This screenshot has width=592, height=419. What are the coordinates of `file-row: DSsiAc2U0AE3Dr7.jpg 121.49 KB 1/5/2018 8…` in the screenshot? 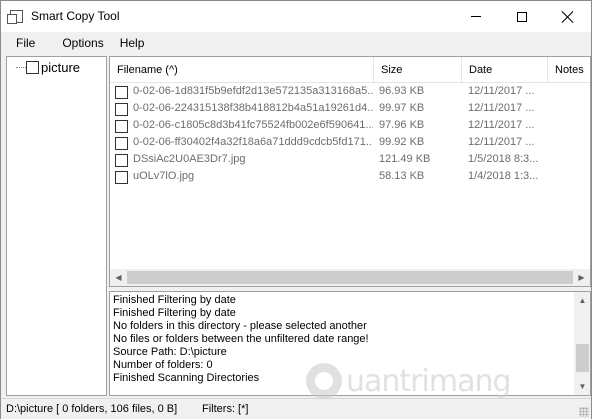 It's located at (350, 160).